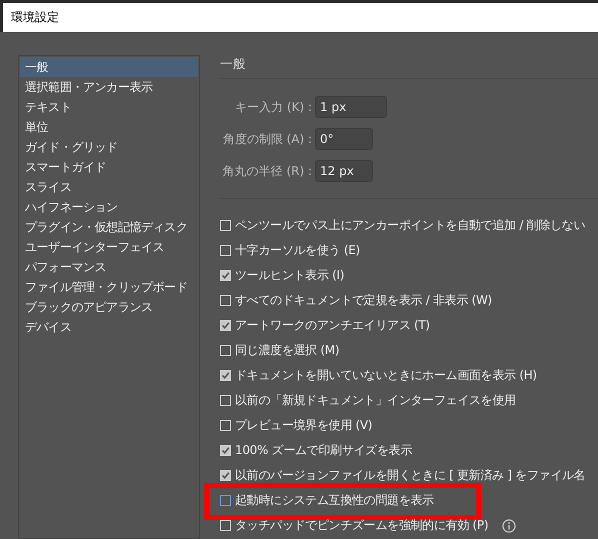 The image size is (598, 539). What do you see at coordinates (323, 450) in the screenshot?
I see `option-label: 100% ズームで印刷サイズを表示` at bounding box center [323, 450].